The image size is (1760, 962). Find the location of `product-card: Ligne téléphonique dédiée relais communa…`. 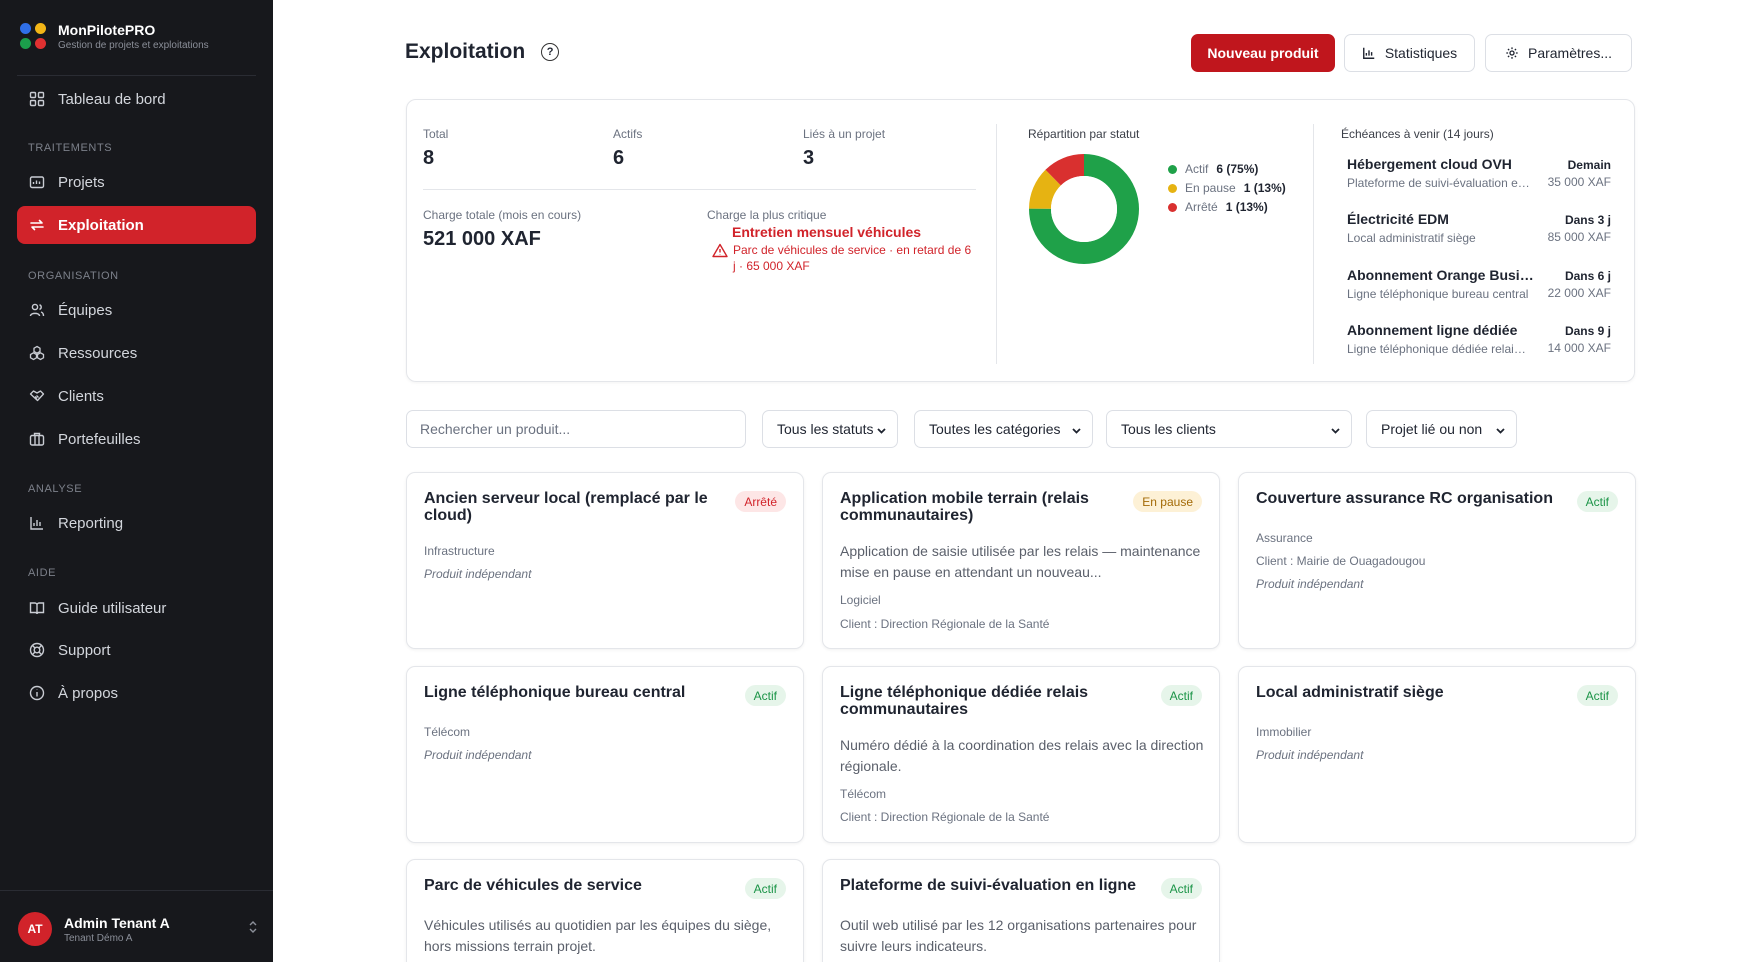

product-card: Ligne téléphonique dédiée relais communa… is located at coordinates (1021, 754).